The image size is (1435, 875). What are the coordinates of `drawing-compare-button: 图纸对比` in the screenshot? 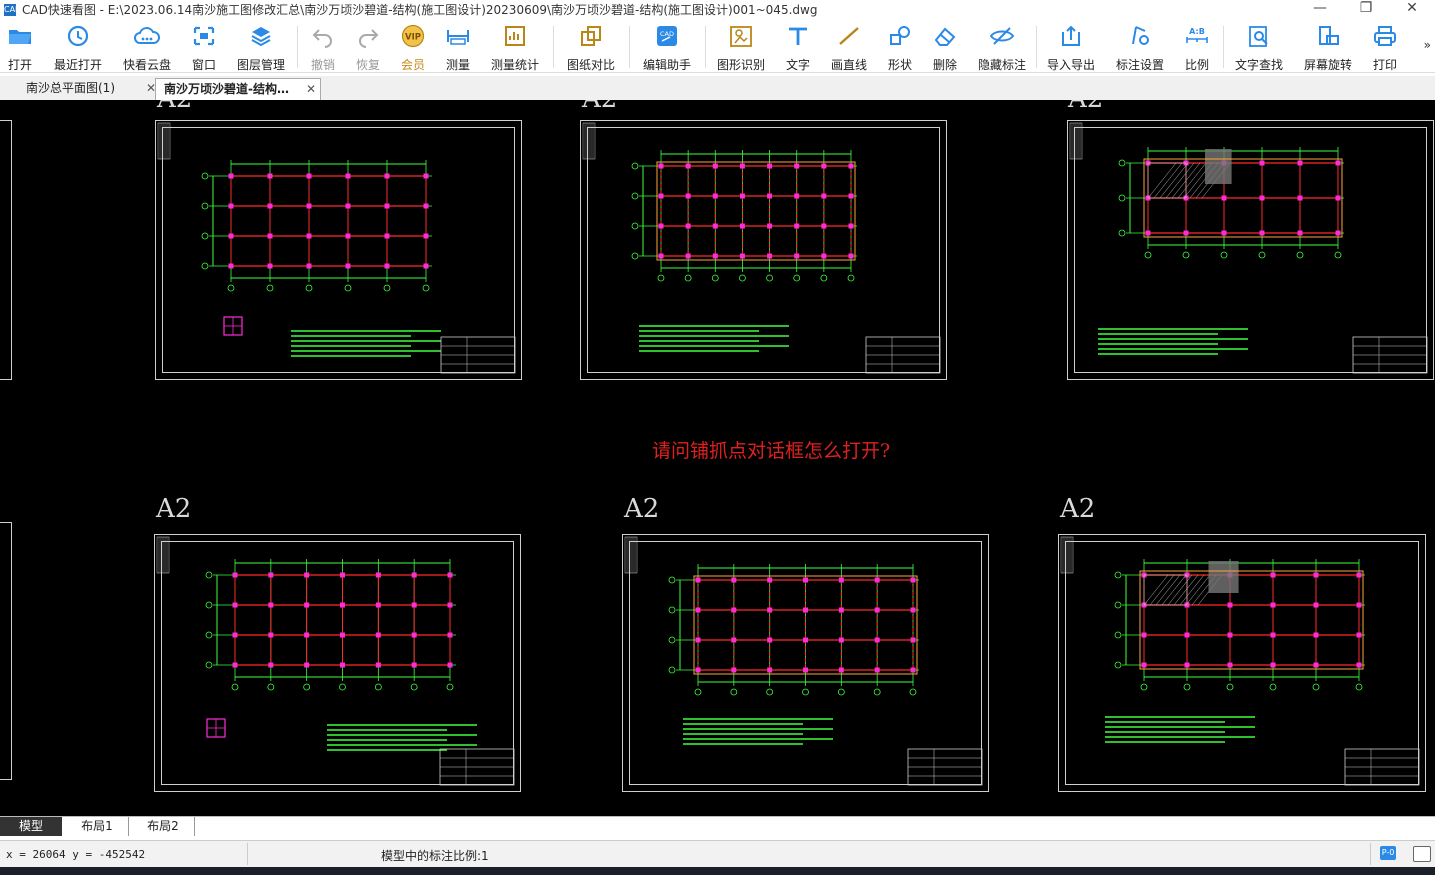 It's located at (591, 48).